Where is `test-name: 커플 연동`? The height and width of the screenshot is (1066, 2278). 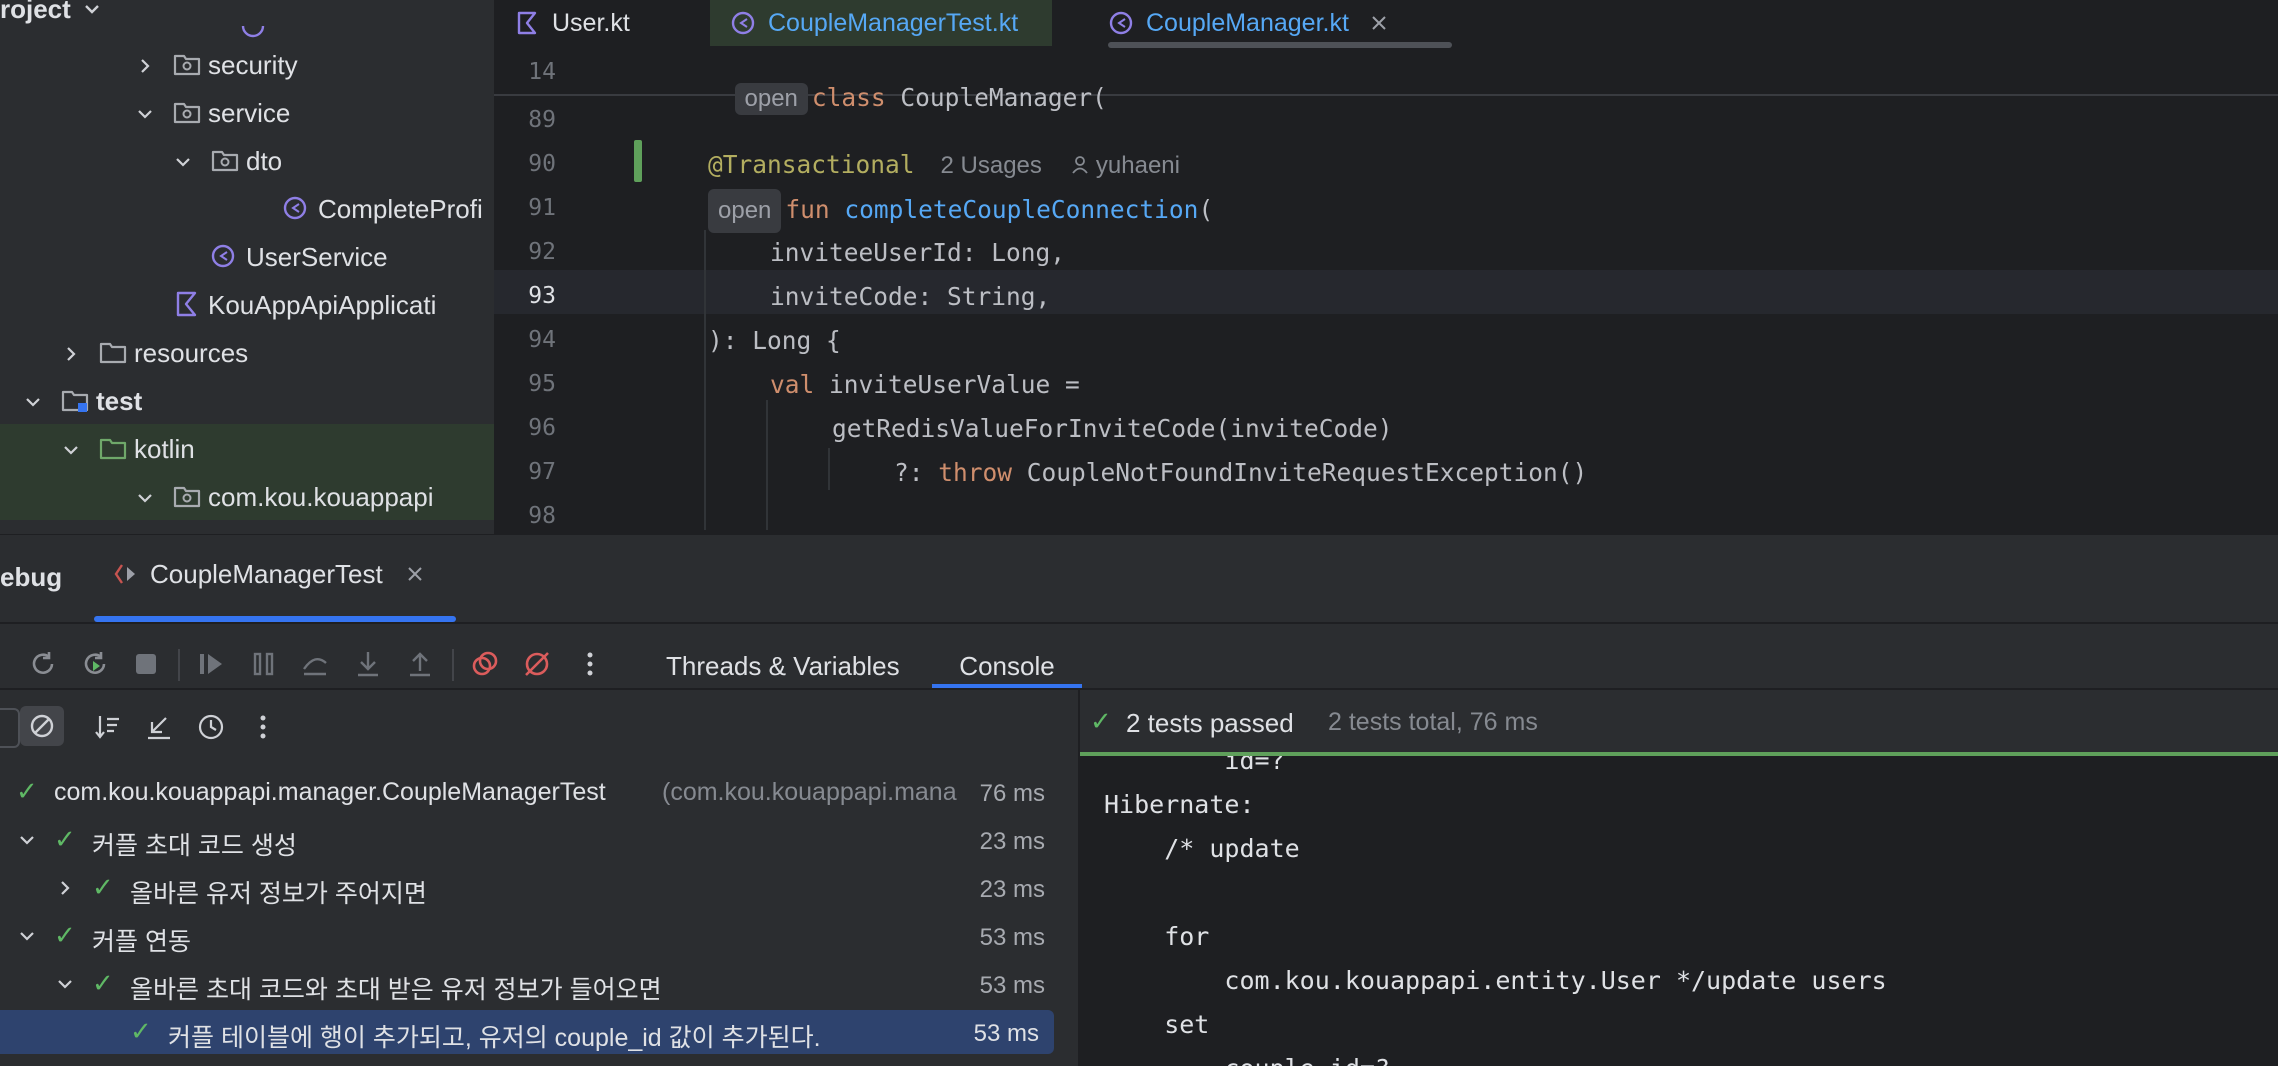
test-name: 커플 연동 is located at coordinates (141, 942).